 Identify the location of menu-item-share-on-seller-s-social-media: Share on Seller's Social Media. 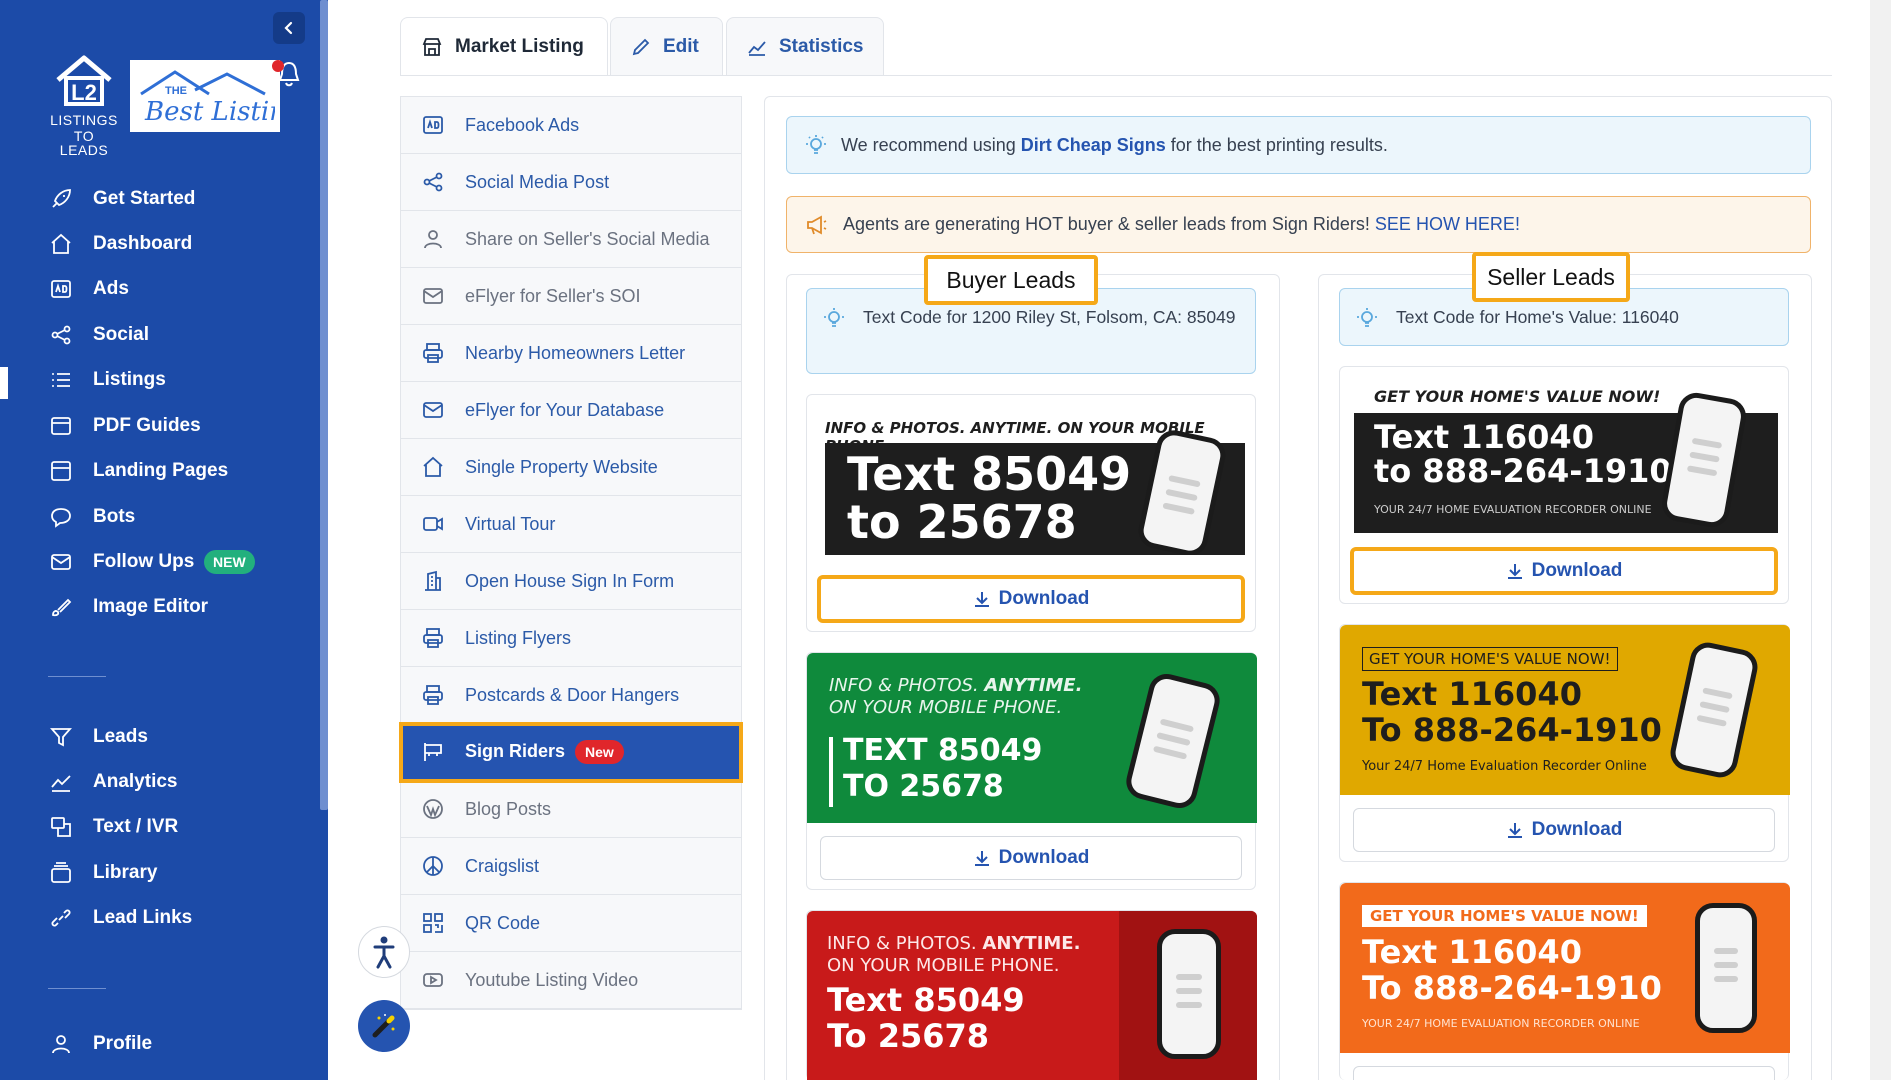
(571, 239).